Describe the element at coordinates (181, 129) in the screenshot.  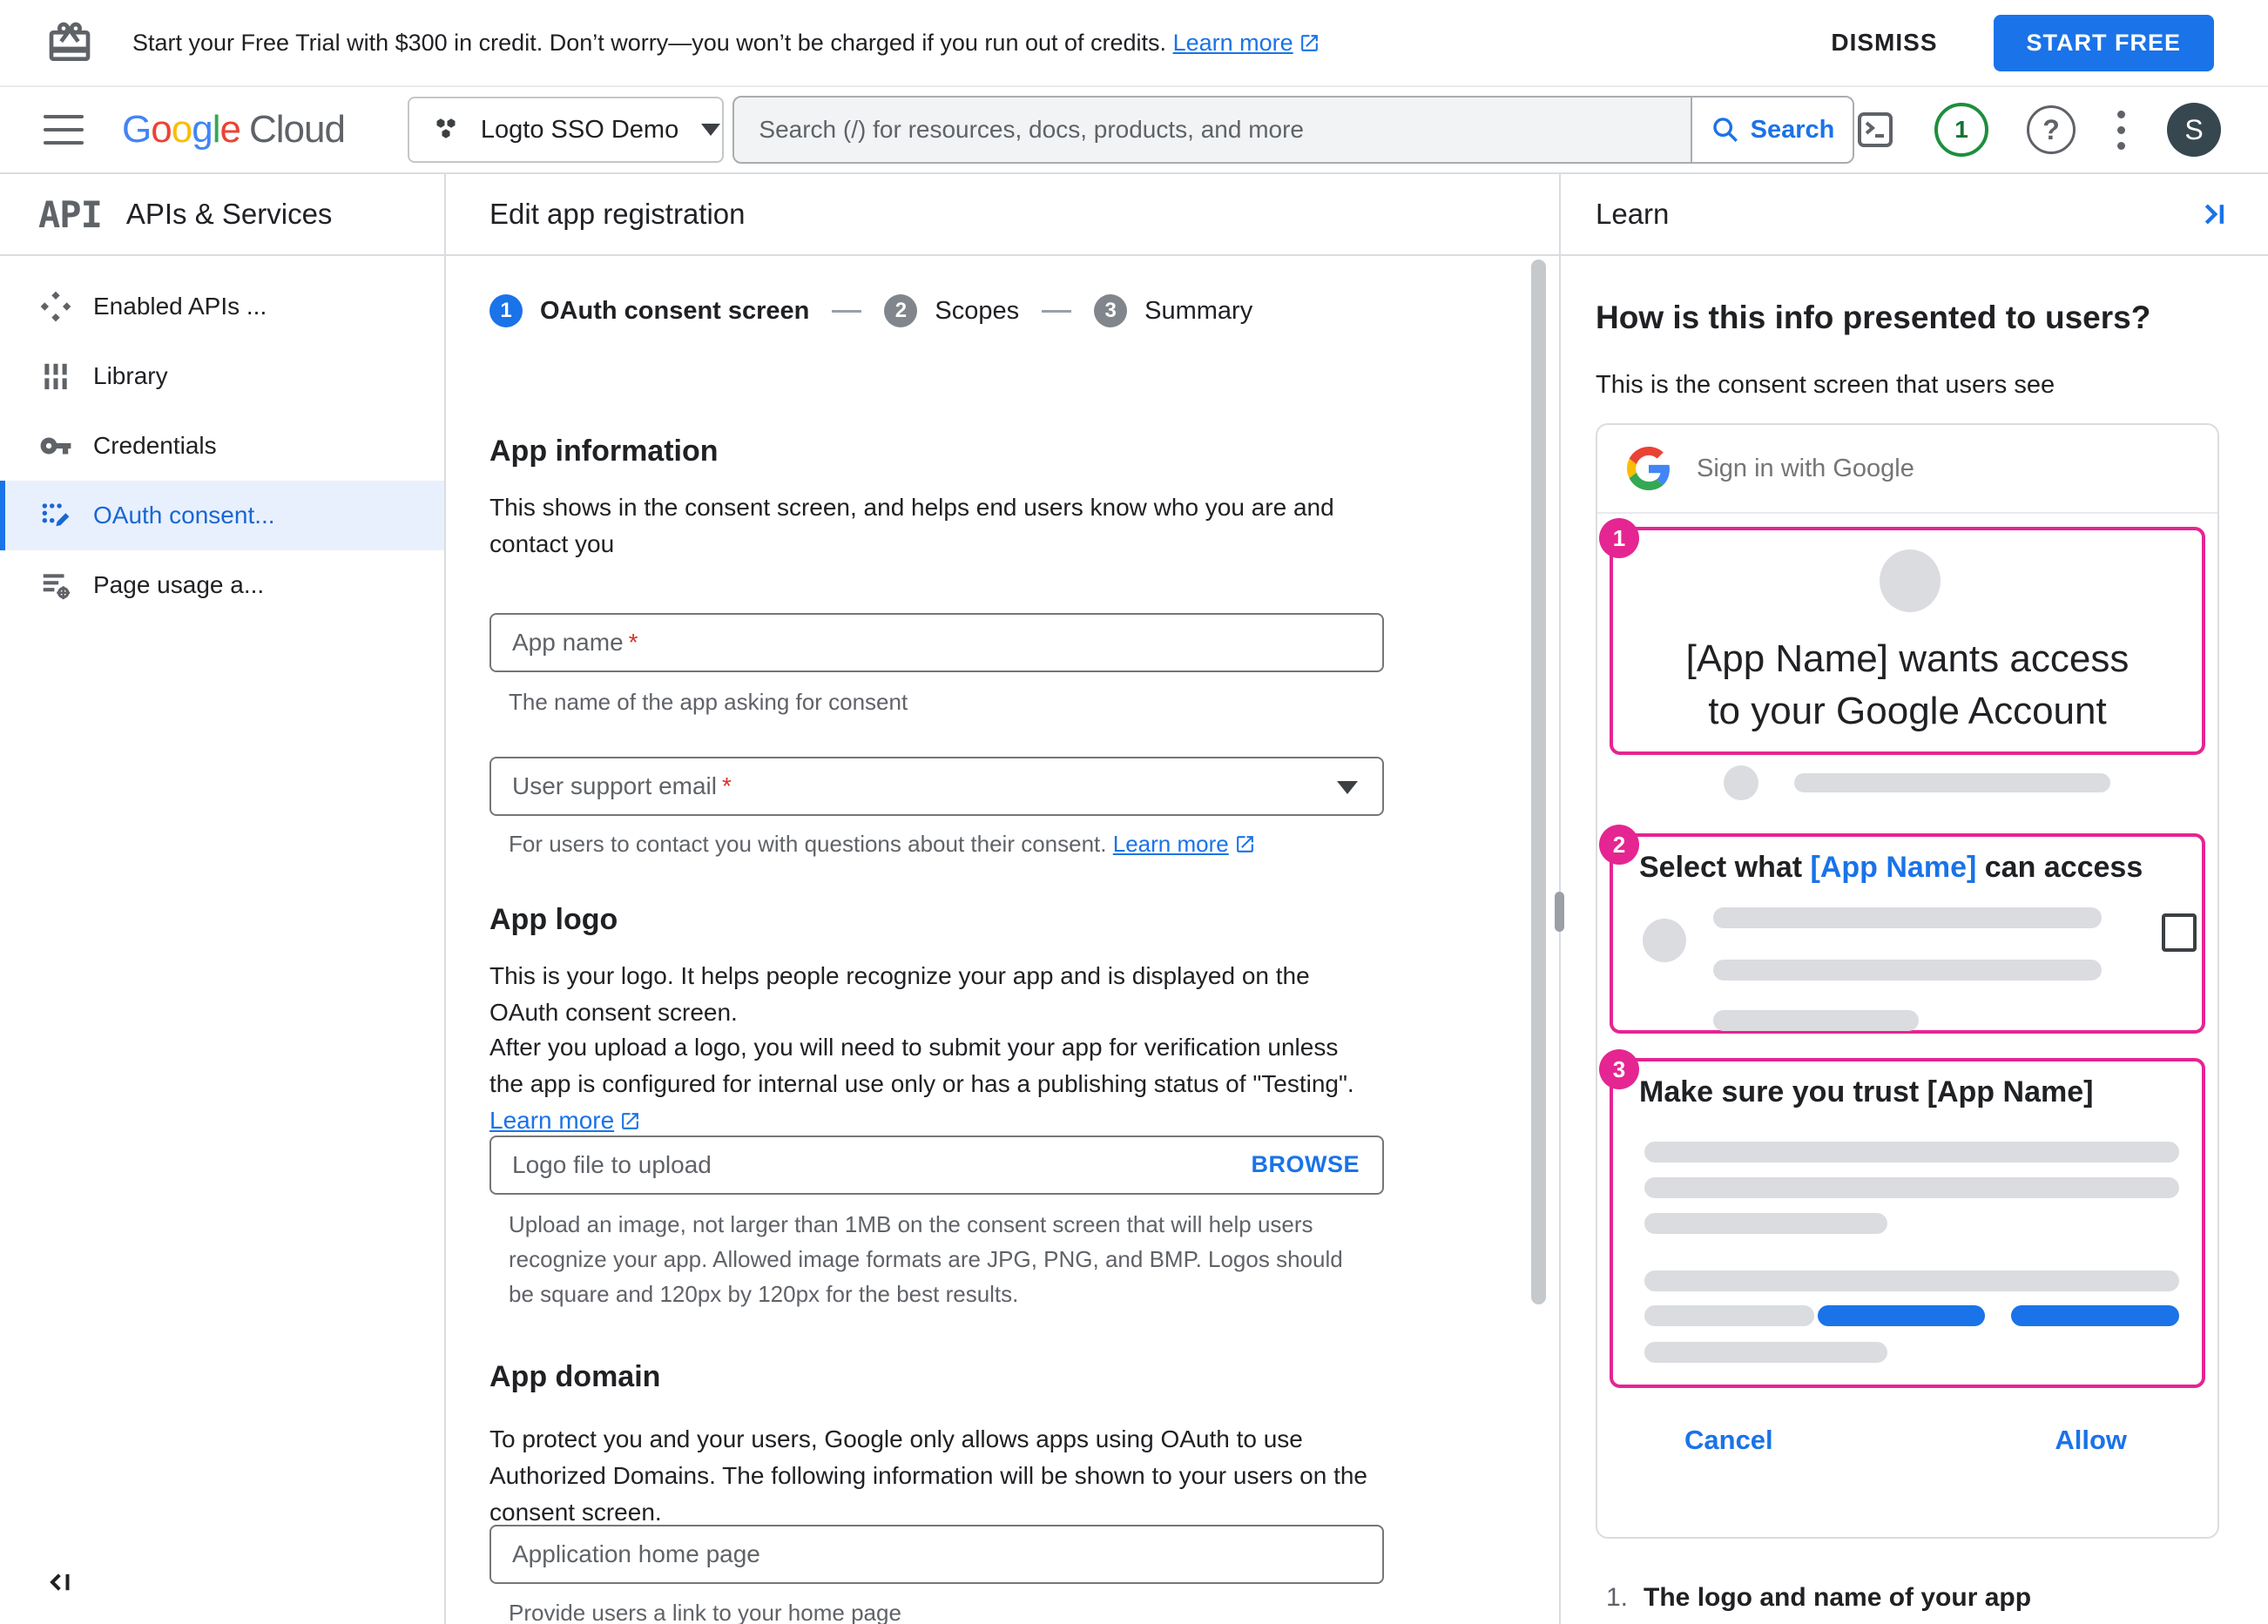
I see `google-logo-word: Google` at that location.